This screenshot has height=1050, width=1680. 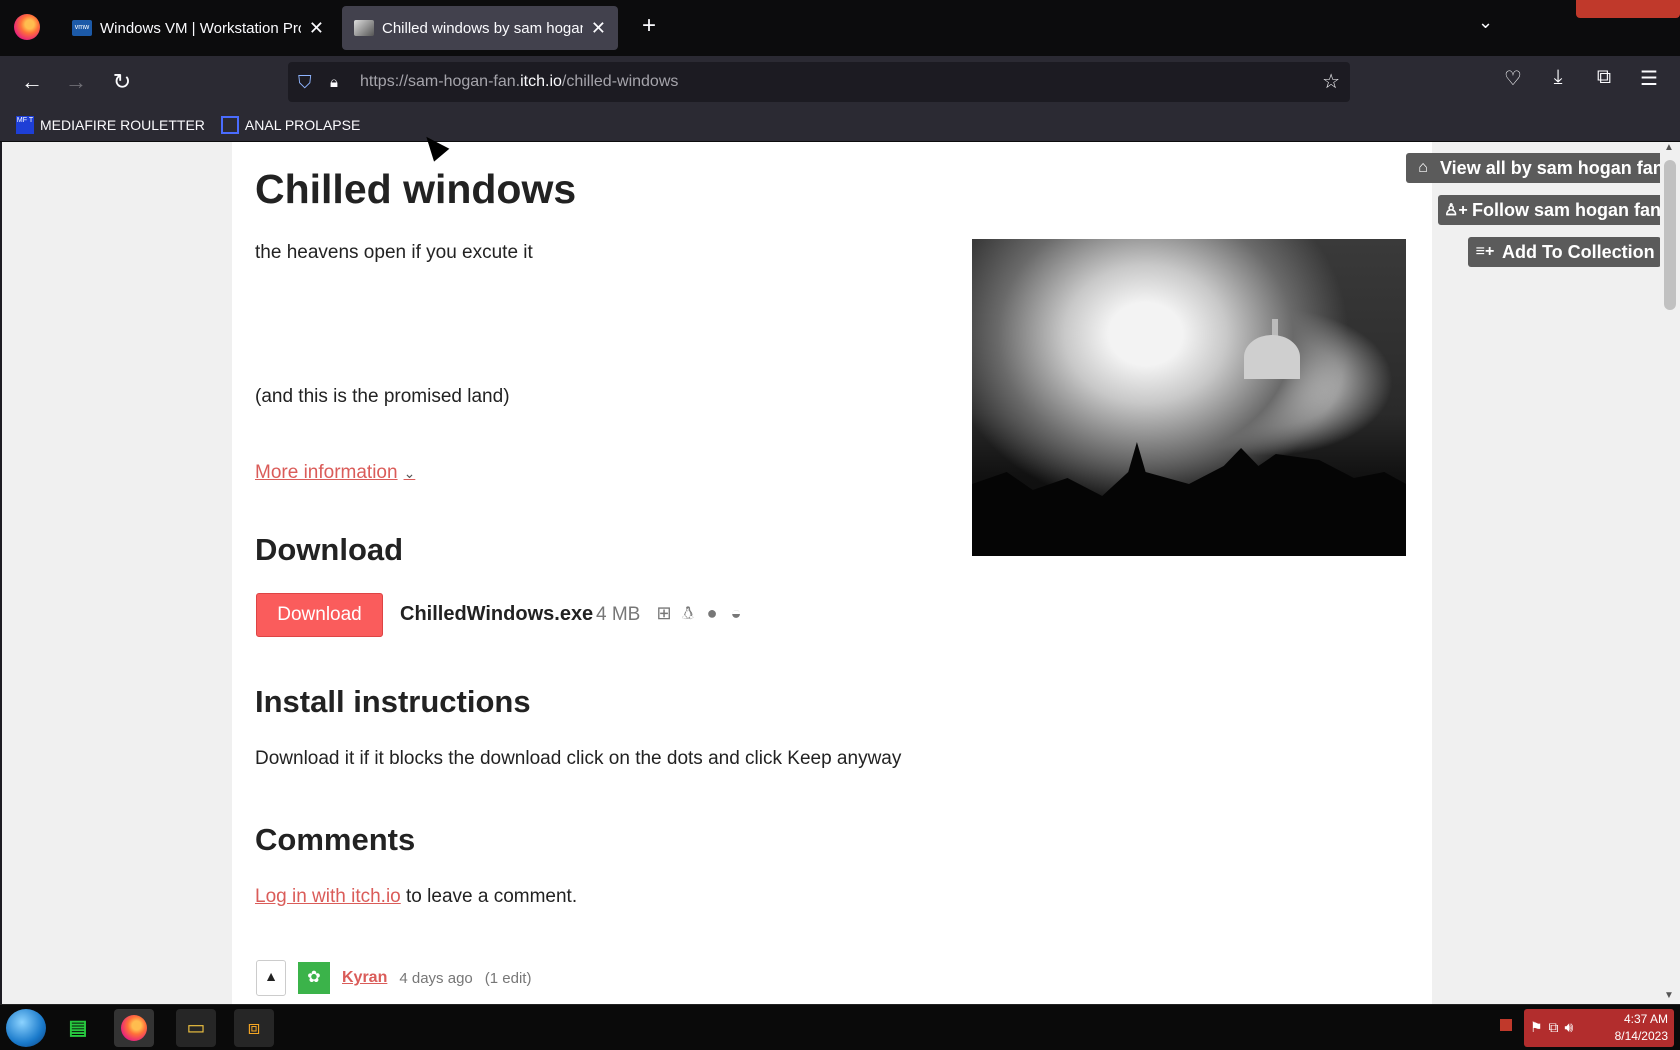 I want to click on windows-icon: ⊞, so click(x=664, y=613).